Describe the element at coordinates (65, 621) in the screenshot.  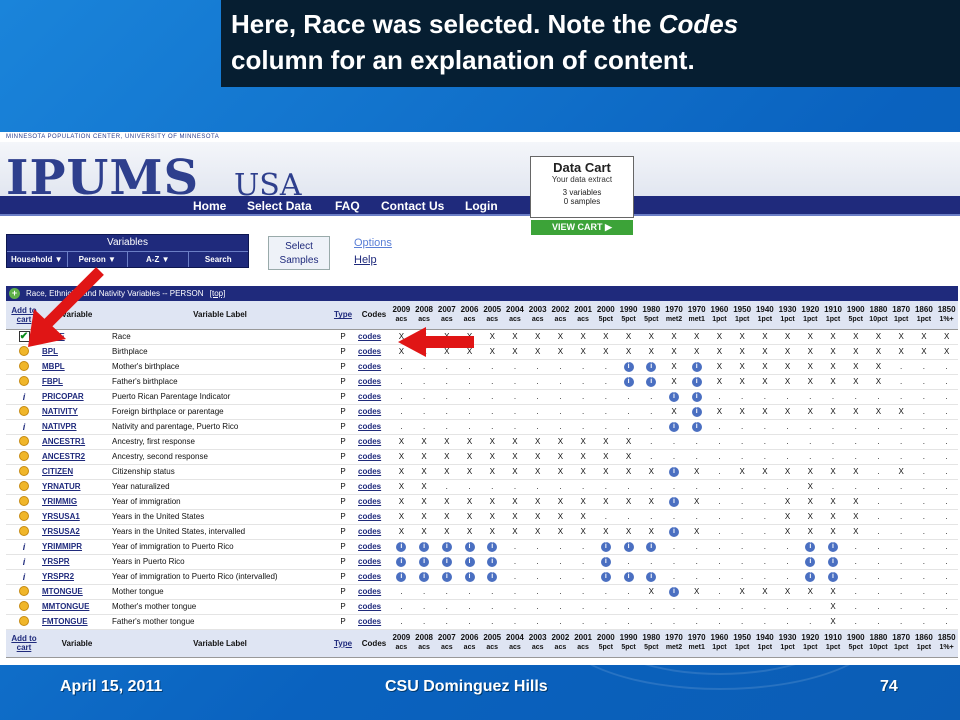
I see `variable-name-link: FMTONGUE` at that location.